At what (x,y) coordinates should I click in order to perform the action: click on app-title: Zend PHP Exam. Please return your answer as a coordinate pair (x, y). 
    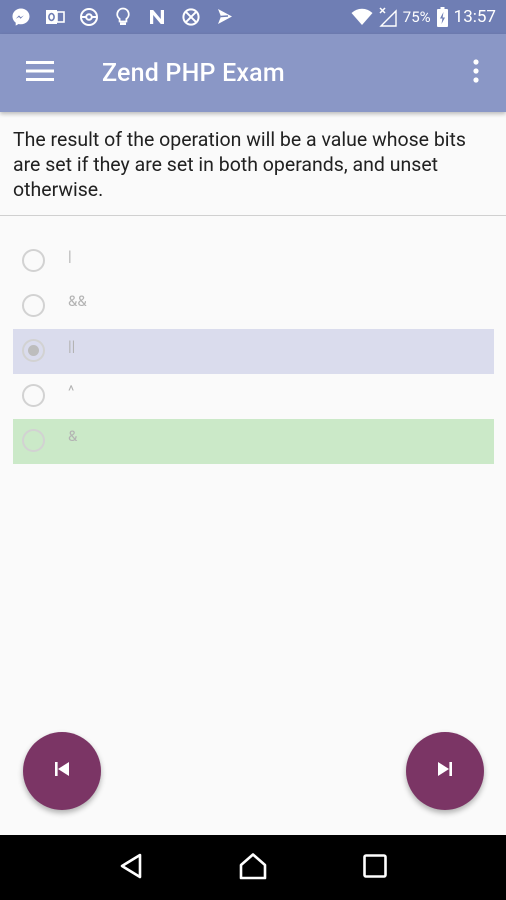
    Looking at the image, I should click on (193, 73).